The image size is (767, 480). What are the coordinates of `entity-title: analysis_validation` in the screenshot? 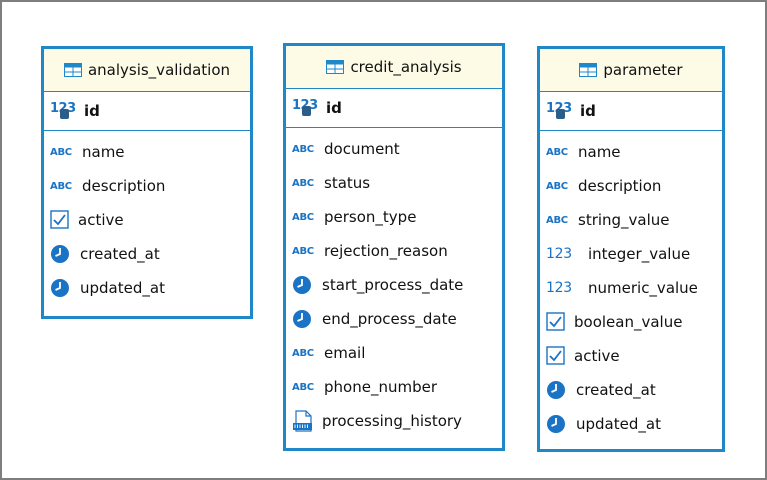 It's located at (159, 70).